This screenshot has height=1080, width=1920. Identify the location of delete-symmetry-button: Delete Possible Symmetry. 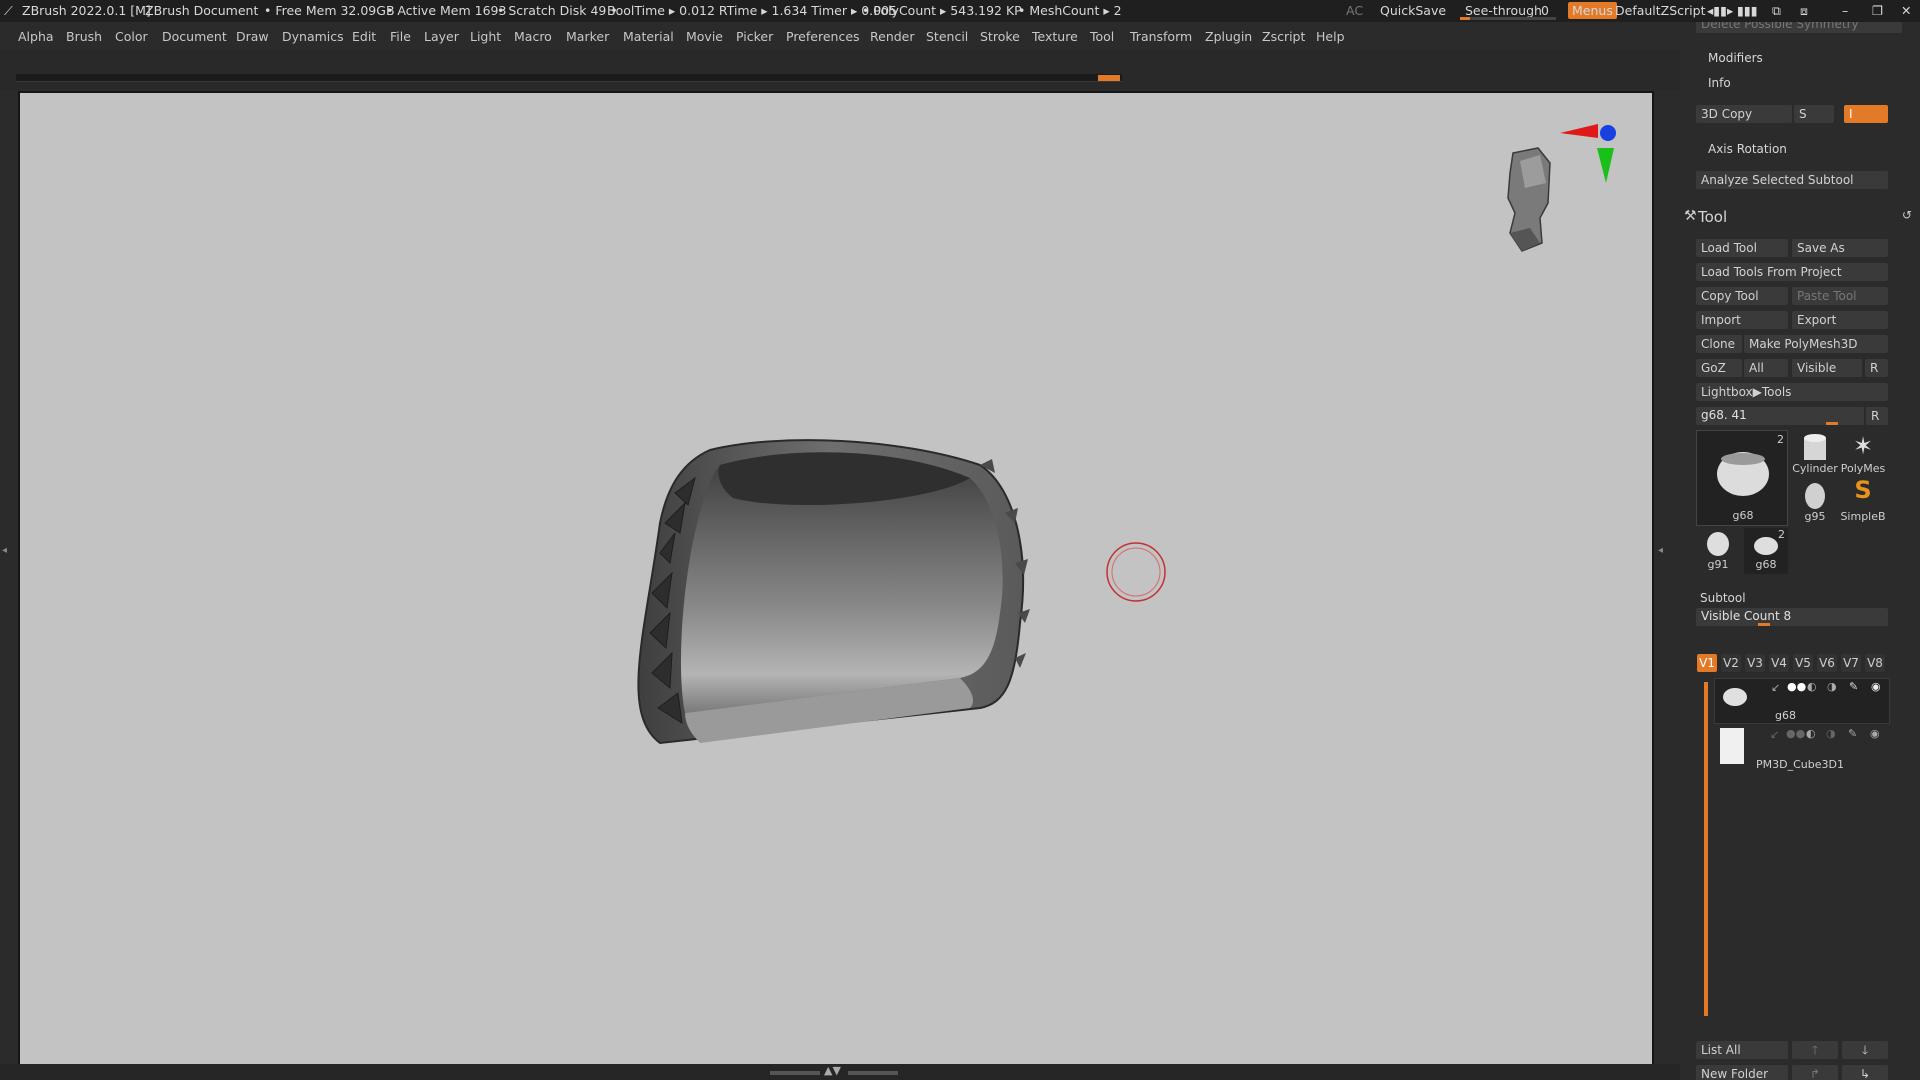
(1799, 27).